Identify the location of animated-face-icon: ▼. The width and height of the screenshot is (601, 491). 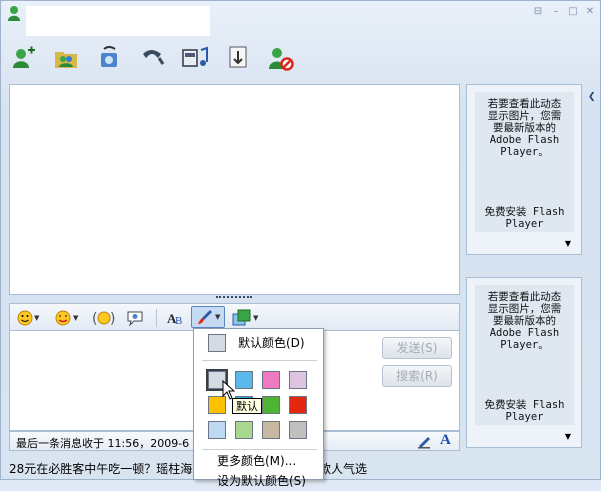
(66, 318).